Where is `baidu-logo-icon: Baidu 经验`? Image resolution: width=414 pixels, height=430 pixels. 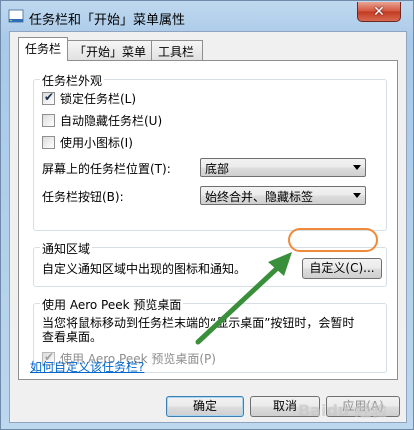 baidu-logo-icon: Baidu 经验 is located at coordinates (343, 410).